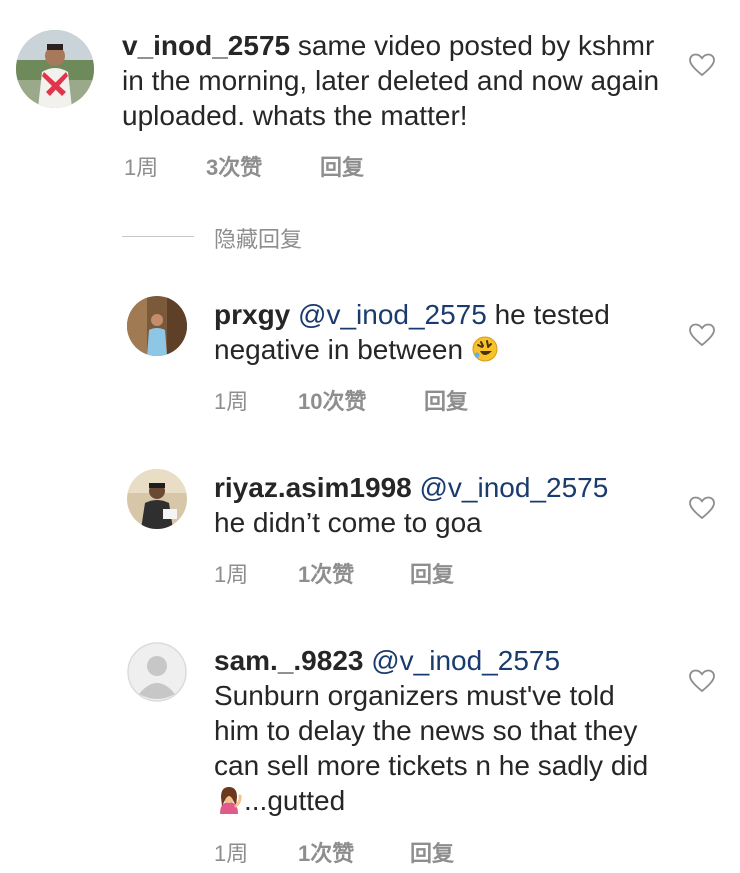 The height and width of the screenshot is (873, 740). What do you see at coordinates (158, 236) in the screenshot?
I see `divider-line` at bounding box center [158, 236].